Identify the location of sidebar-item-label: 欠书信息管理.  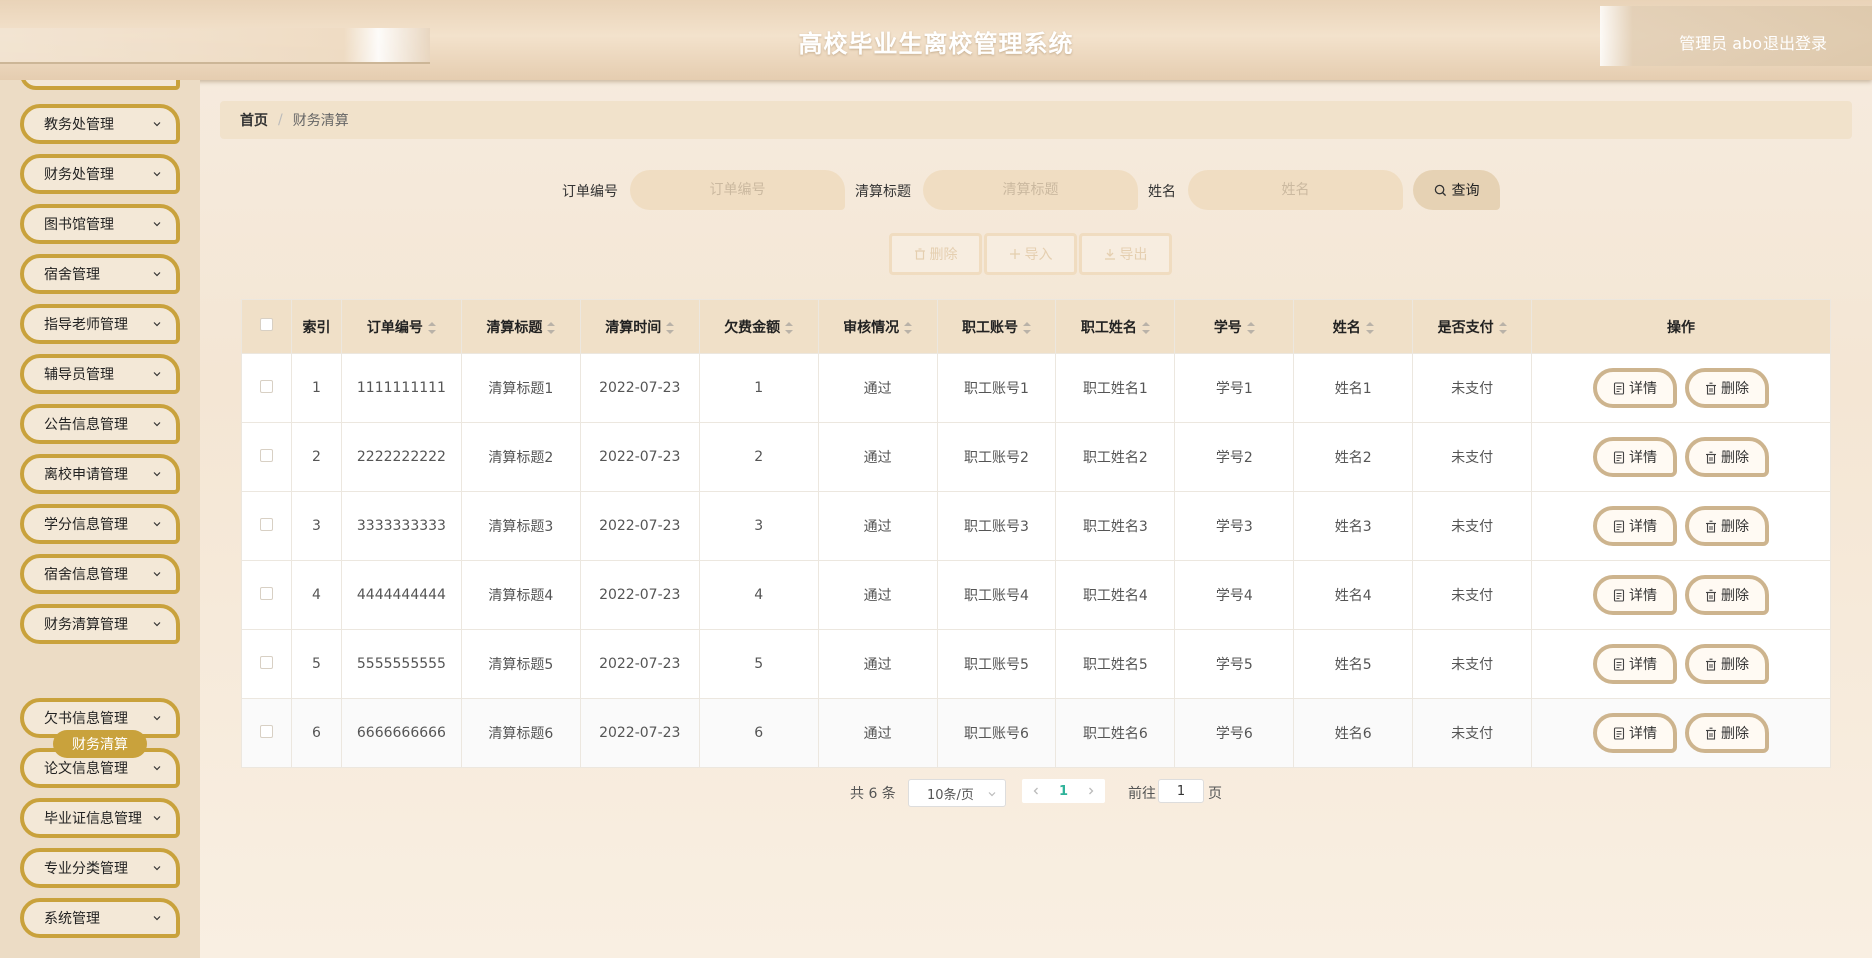
(86, 719).